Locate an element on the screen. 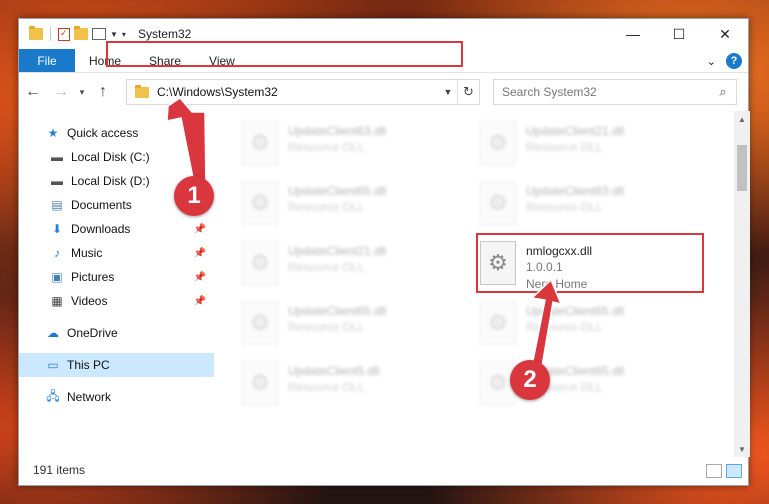 This screenshot has height=504, width=769. sidebar-item-label: Local Disk (C:) is located at coordinates (110, 157).